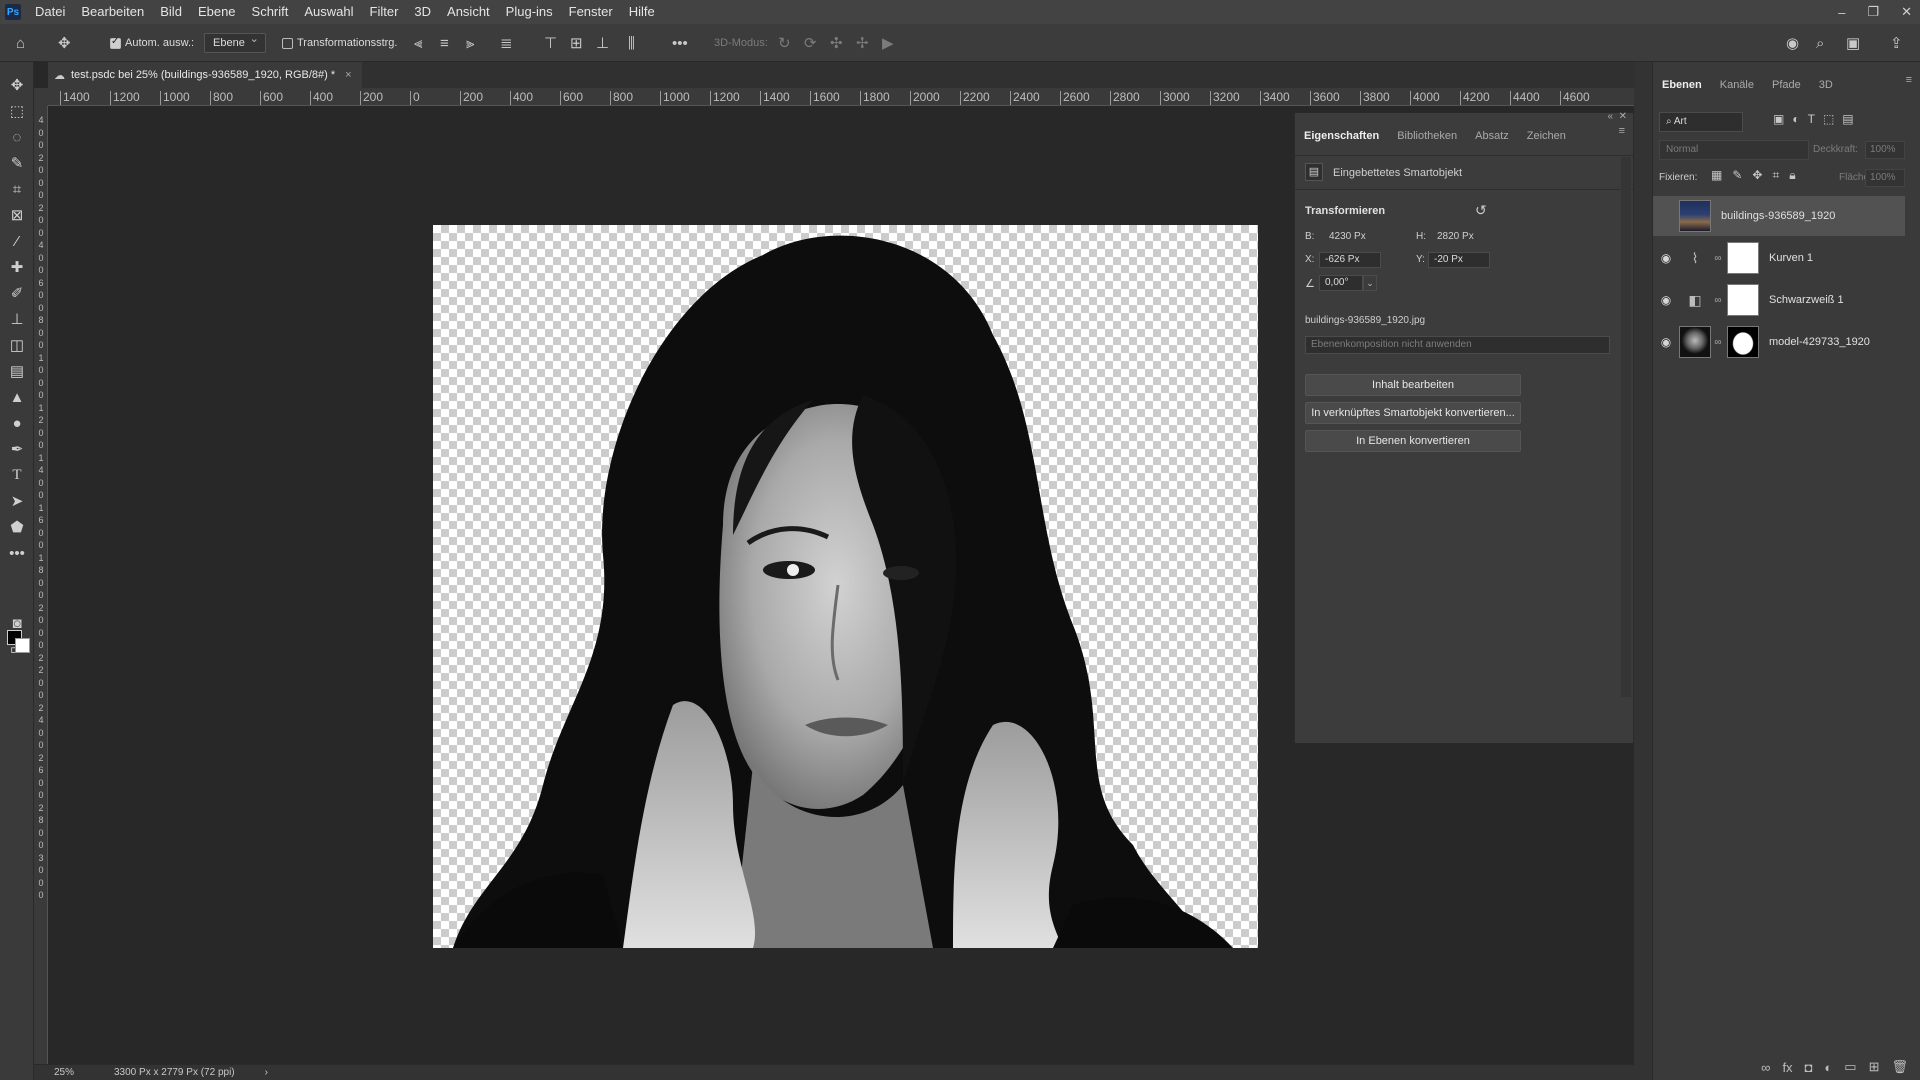 The width and height of the screenshot is (1920, 1080). Describe the element at coordinates (17, 319) in the screenshot. I see `stamp-tool-icon: ⊥` at that location.